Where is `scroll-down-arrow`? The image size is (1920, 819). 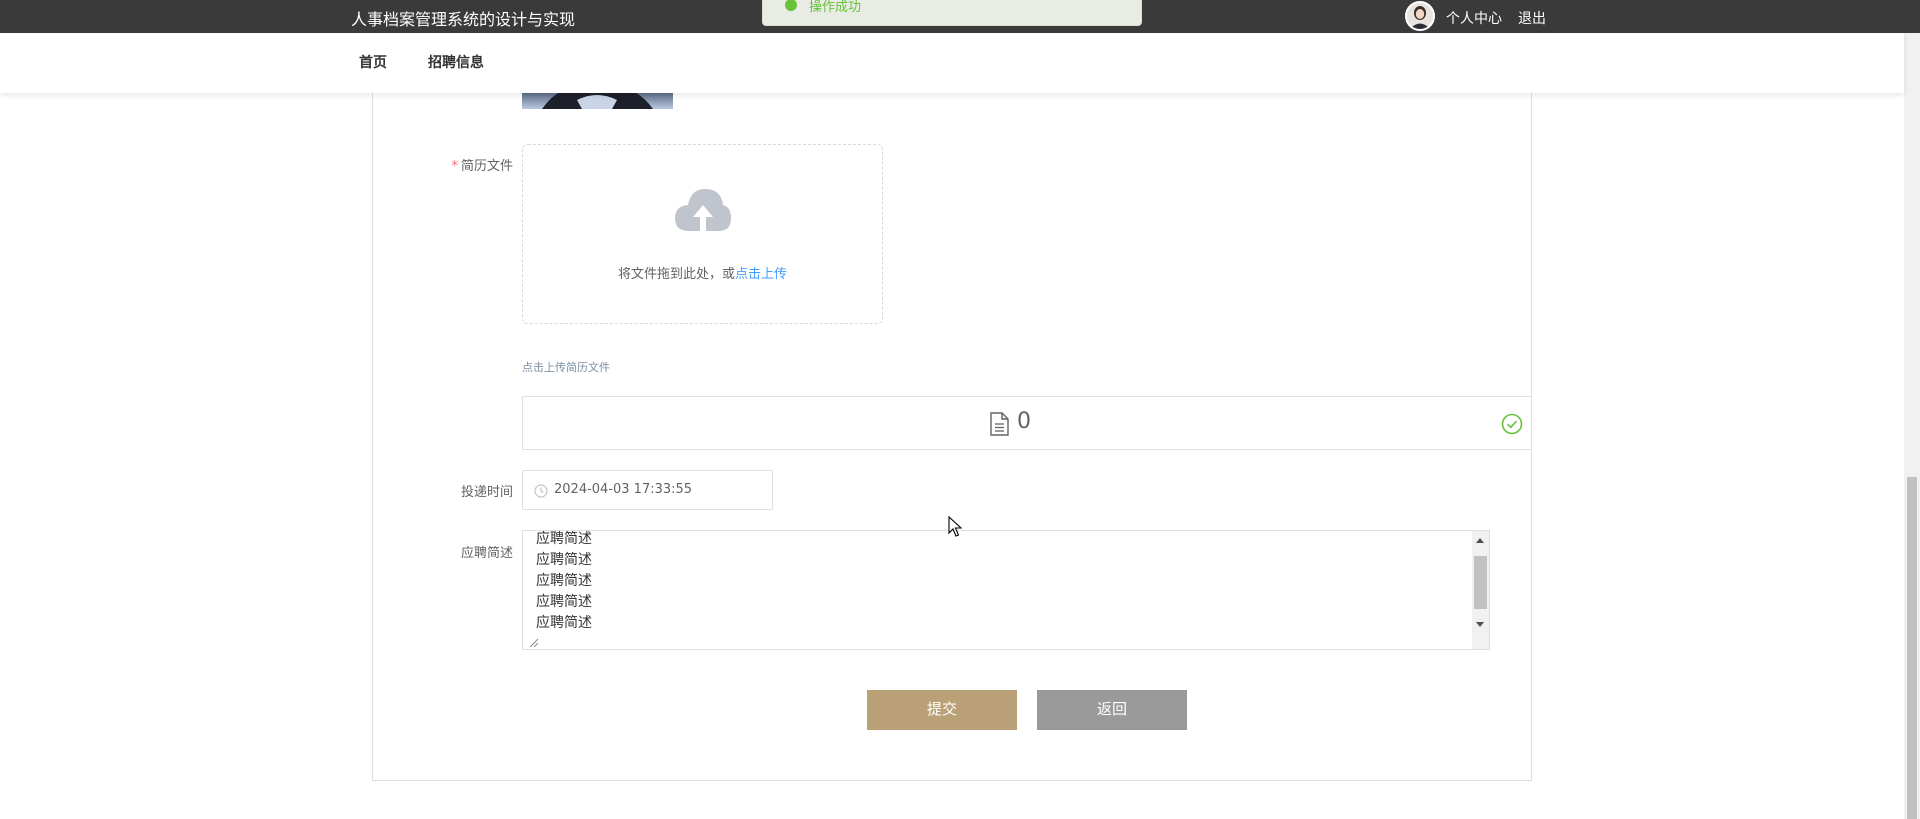
scroll-down-arrow is located at coordinates (1480, 624).